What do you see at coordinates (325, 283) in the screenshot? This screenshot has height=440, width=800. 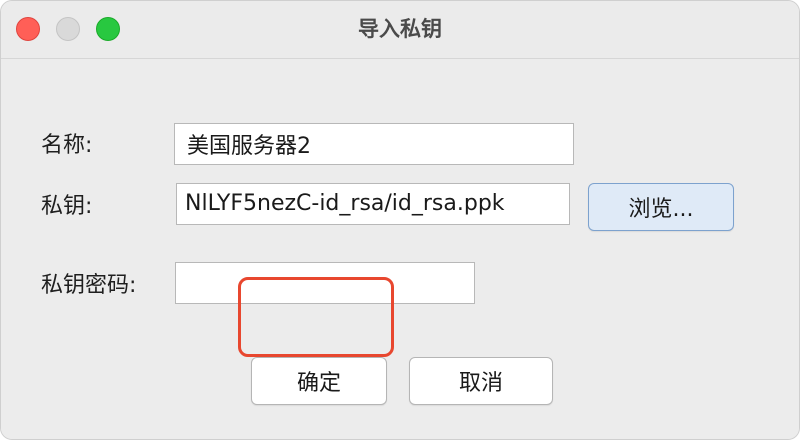 I see `key-password-input` at bounding box center [325, 283].